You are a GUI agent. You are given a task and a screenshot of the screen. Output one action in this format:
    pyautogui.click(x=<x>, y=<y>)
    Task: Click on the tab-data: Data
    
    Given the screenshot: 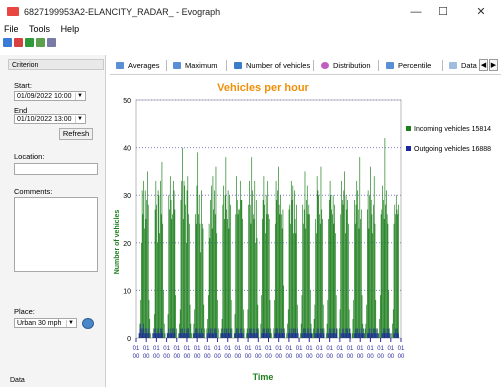 What is the action you would take?
    pyautogui.click(x=463, y=65)
    